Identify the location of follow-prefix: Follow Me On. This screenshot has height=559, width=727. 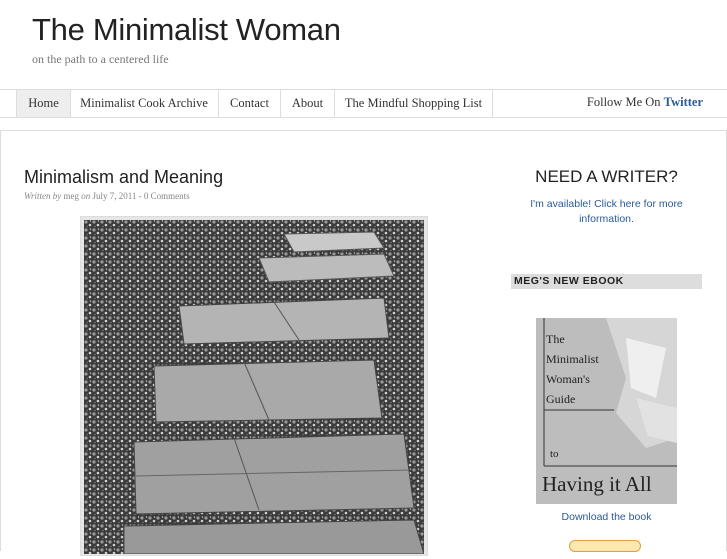
(623, 102).